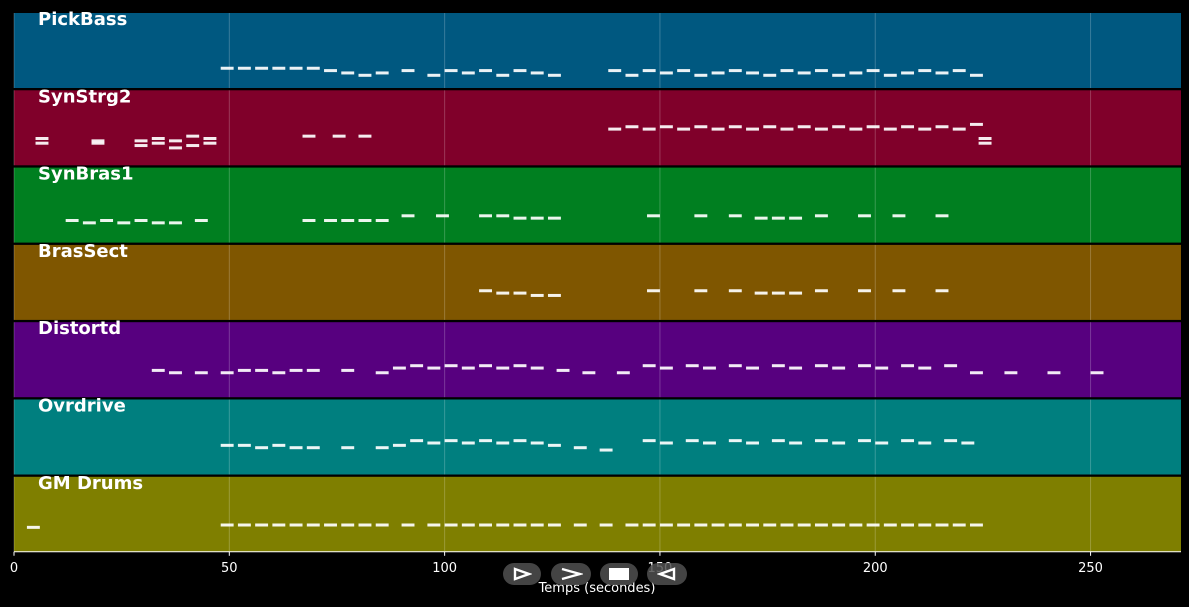 This screenshot has width=1189, height=607. I want to click on track-3: SynBras1, so click(597, 203).